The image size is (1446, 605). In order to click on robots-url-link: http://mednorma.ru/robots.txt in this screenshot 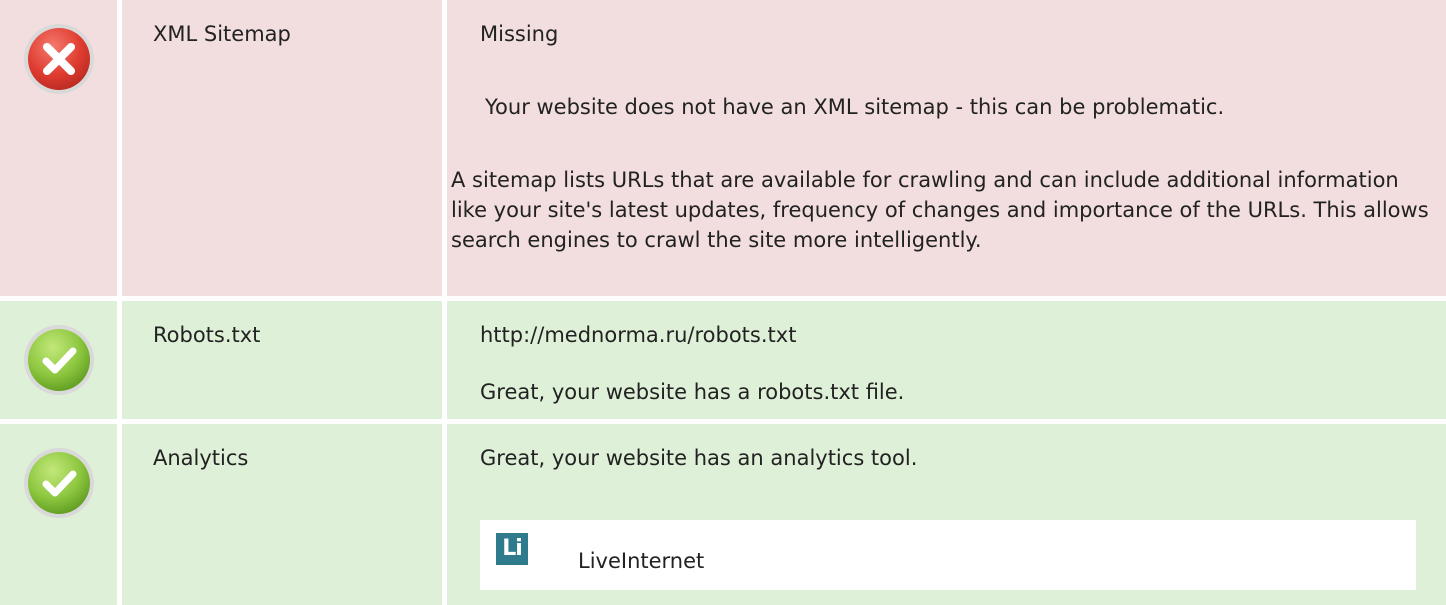, I will do `click(638, 335)`.